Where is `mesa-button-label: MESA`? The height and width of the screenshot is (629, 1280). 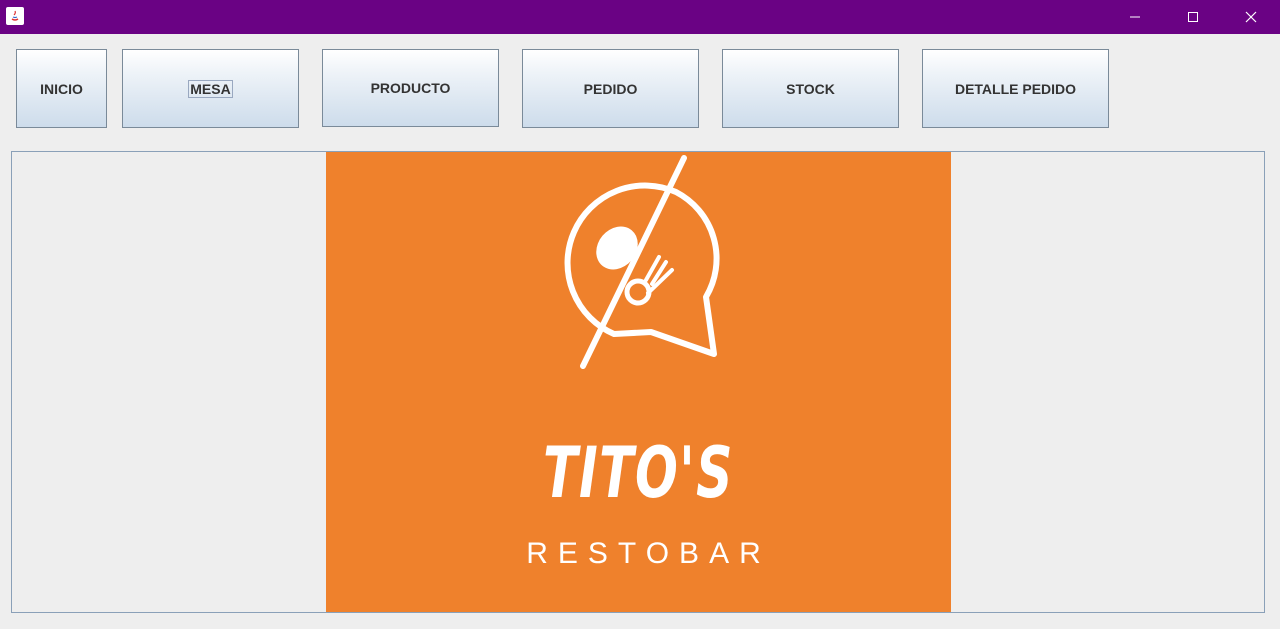 mesa-button-label: MESA is located at coordinates (210, 88).